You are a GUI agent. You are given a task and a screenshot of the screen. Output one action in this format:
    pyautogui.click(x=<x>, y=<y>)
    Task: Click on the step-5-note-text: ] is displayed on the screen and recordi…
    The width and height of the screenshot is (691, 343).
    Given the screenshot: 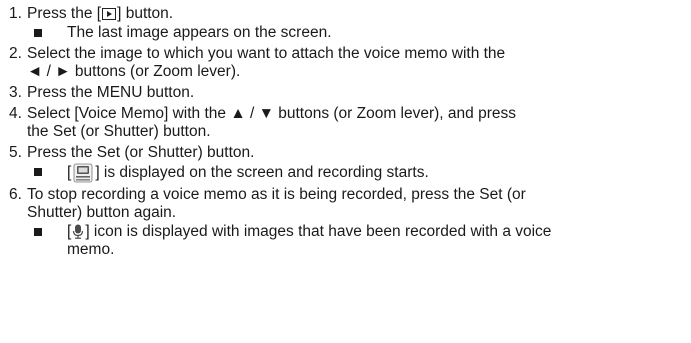 What is the action you would take?
    pyautogui.click(x=262, y=172)
    